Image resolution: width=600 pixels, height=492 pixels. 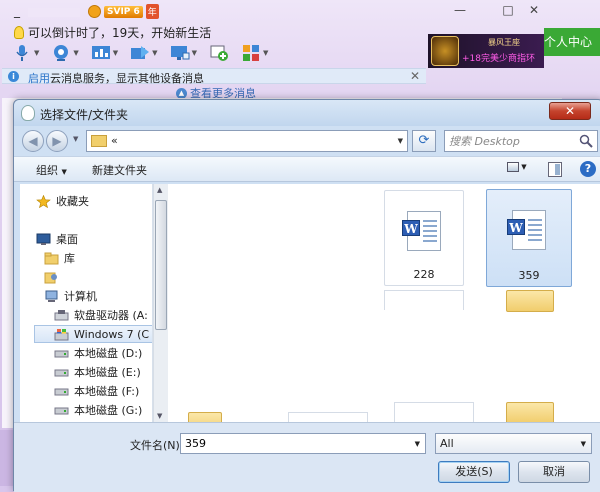 What do you see at coordinates (555, 169) in the screenshot?
I see `preview-pane-button` at bounding box center [555, 169].